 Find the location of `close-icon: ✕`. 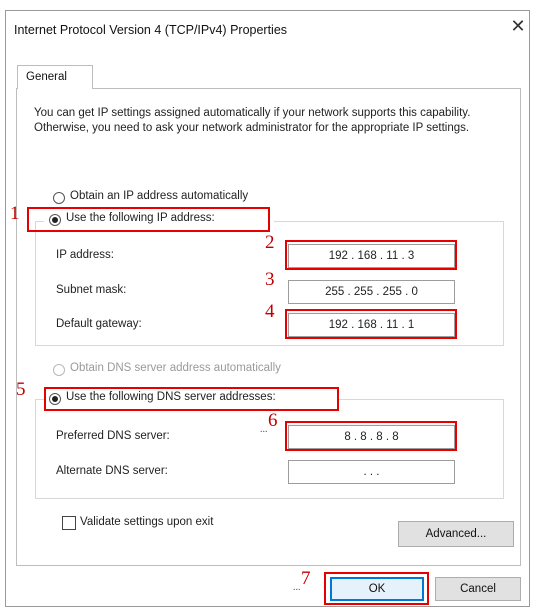

close-icon: ✕ is located at coordinates (518, 26).